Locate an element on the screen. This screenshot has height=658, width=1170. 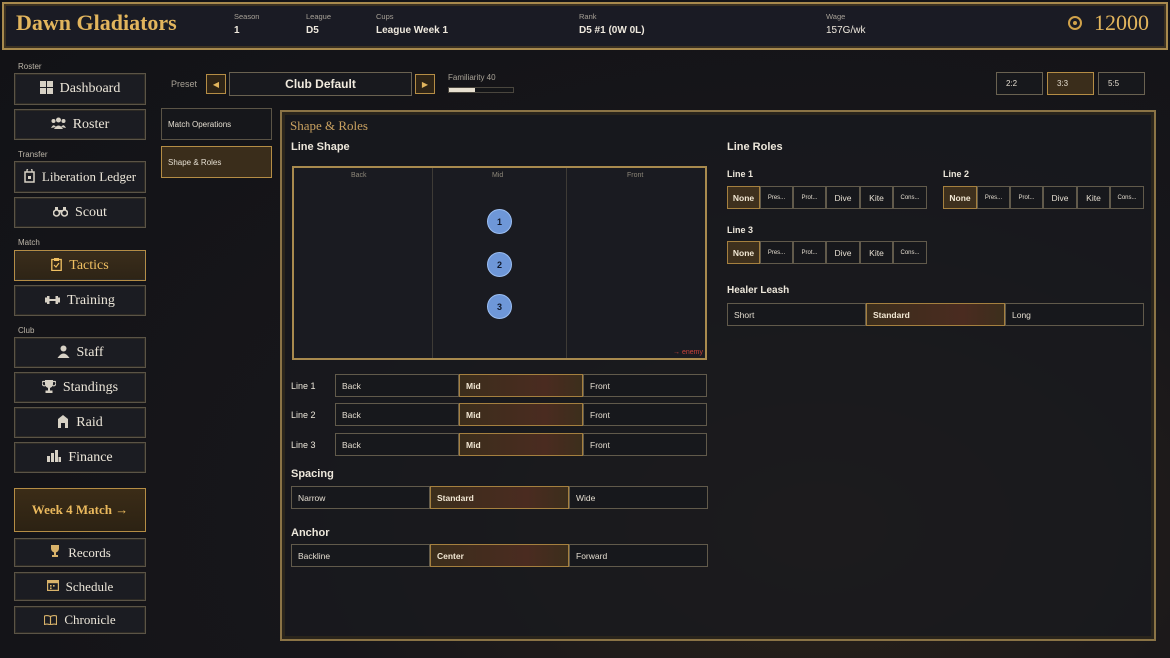
line-3-mid: Mid is located at coordinates (521, 444).